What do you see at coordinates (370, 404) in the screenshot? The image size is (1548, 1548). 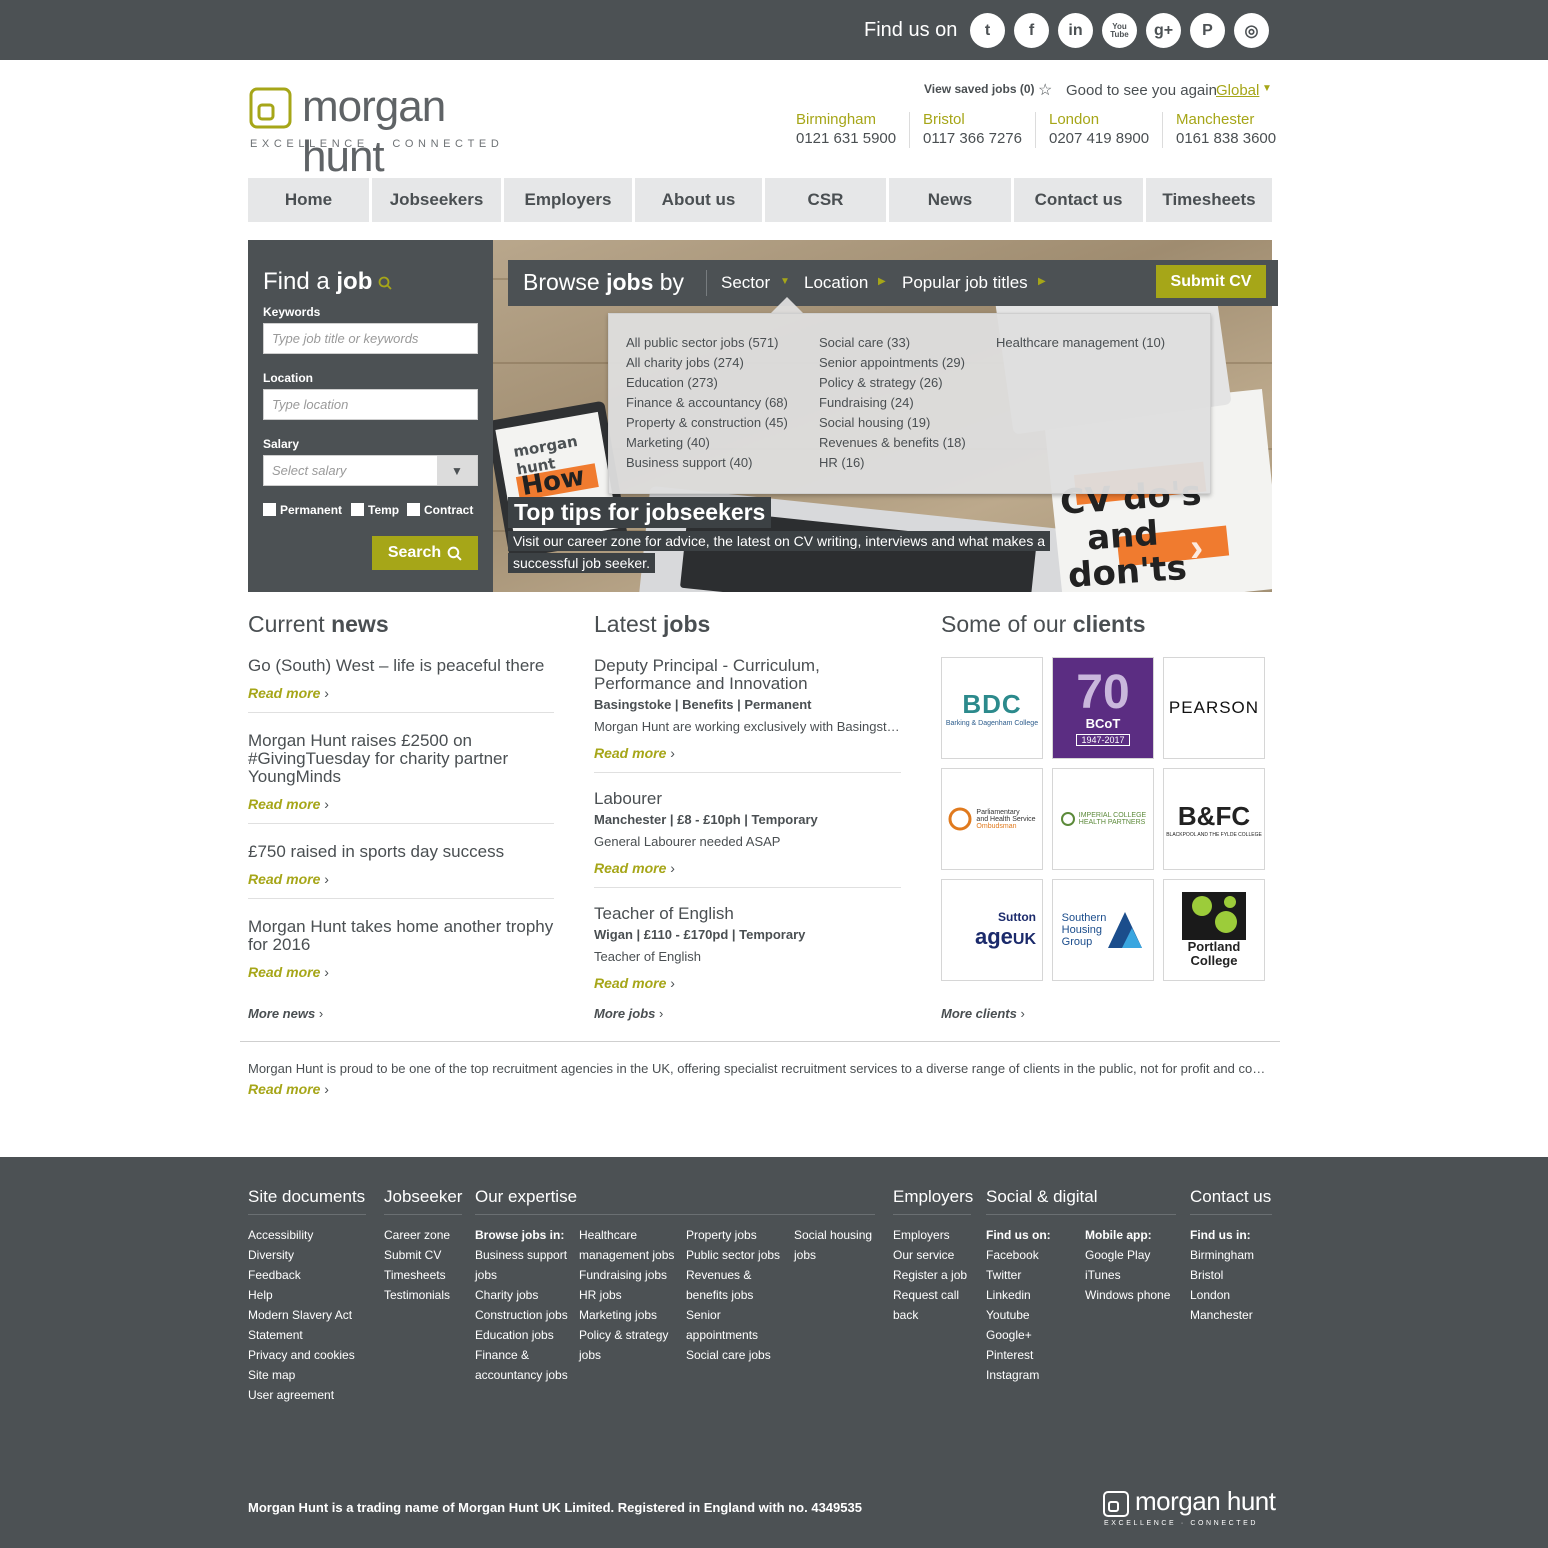 I see `location-input: Type location` at bounding box center [370, 404].